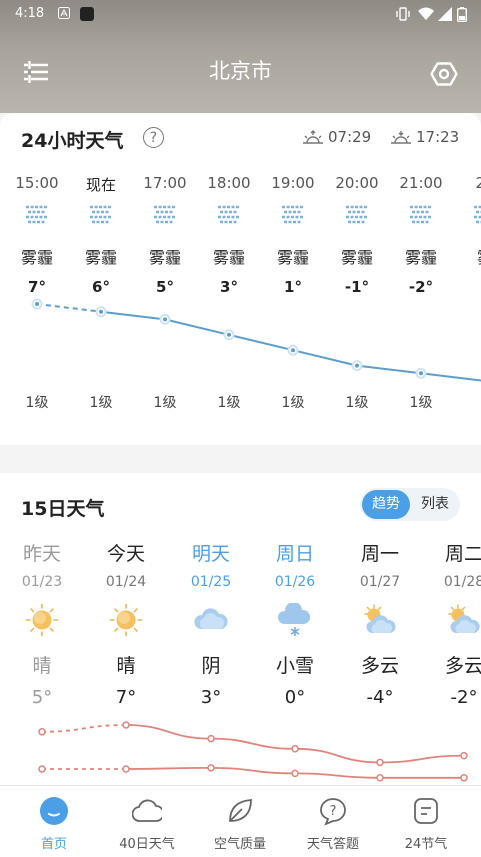 This screenshot has width=481, height=857. What do you see at coordinates (426, 811) in the screenshot?
I see `note-icon` at bounding box center [426, 811].